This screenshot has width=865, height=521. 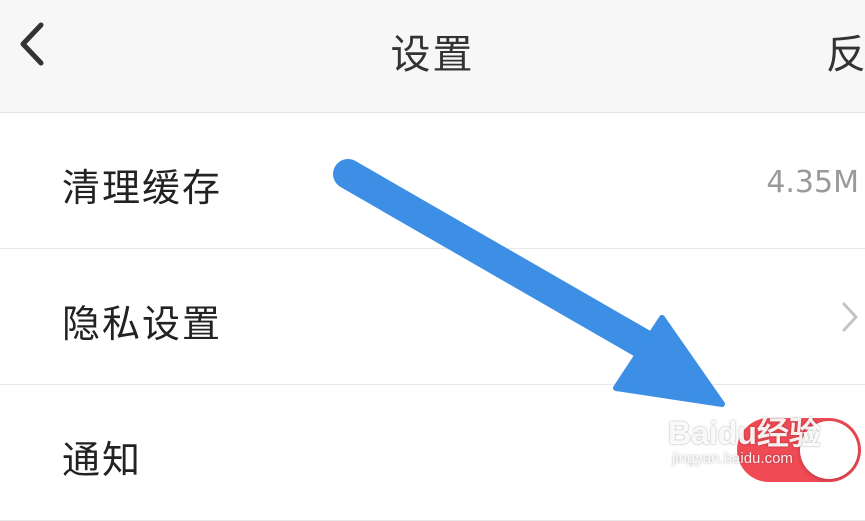 I want to click on settings-item-label: 清理缓存, so click(x=142, y=188).